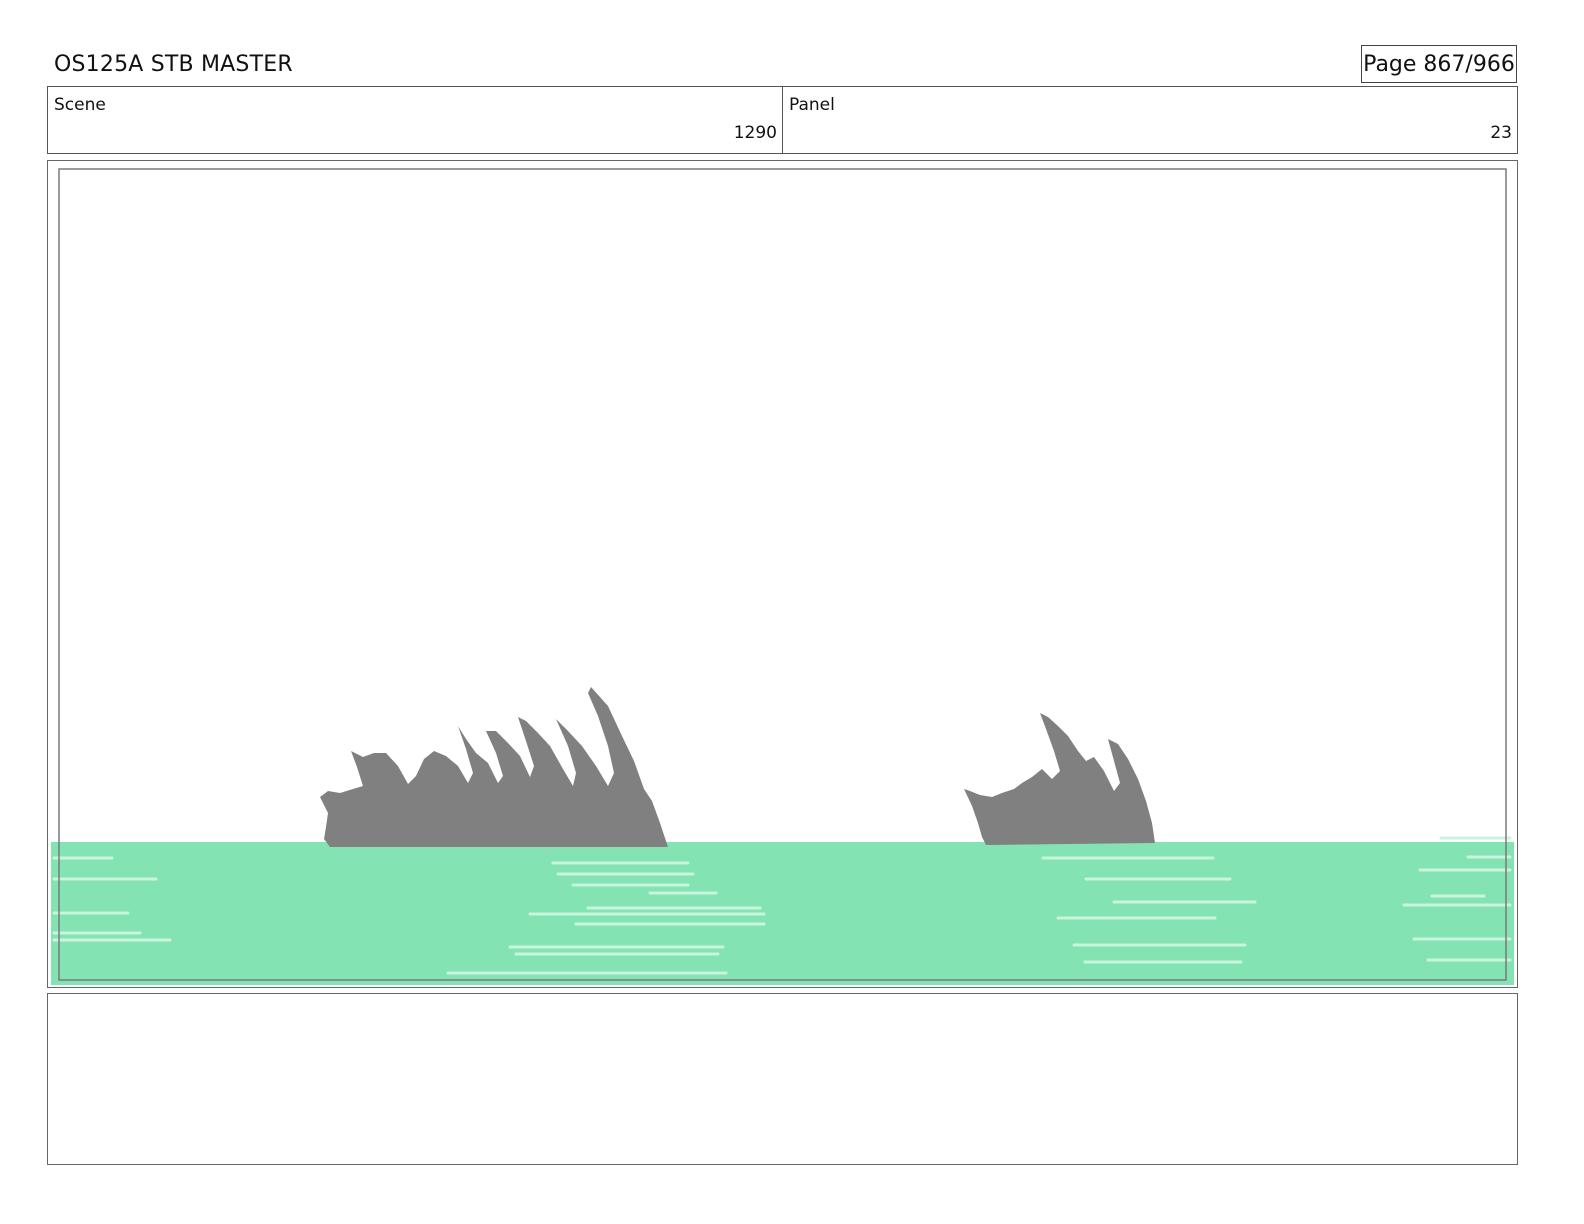  What do you see at coordinates (1150, 120) in the screenshot?
I see `panel-cell: Panel 23` at bounding box center [1150, 120].